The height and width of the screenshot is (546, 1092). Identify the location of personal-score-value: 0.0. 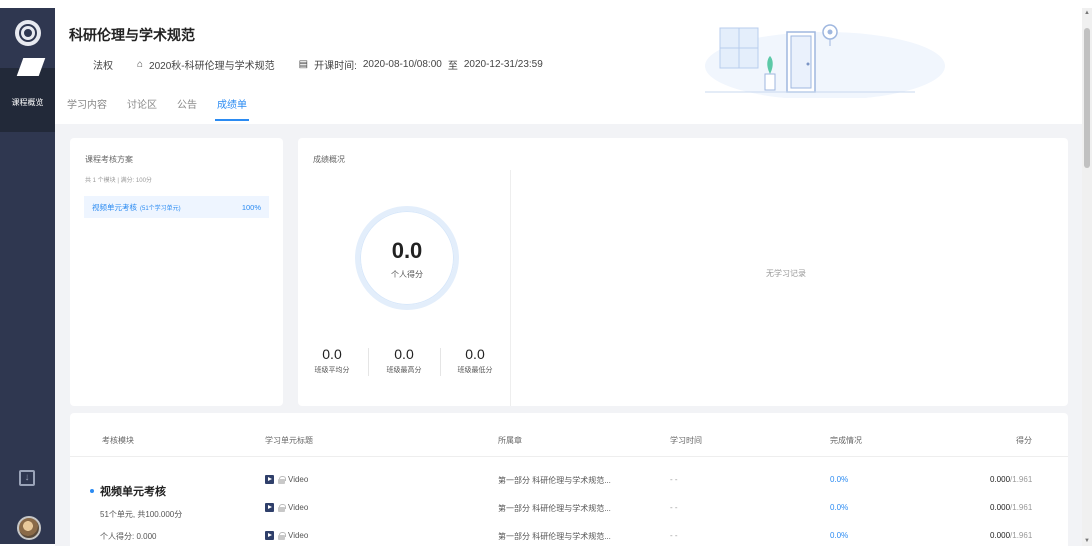
(407, 250).